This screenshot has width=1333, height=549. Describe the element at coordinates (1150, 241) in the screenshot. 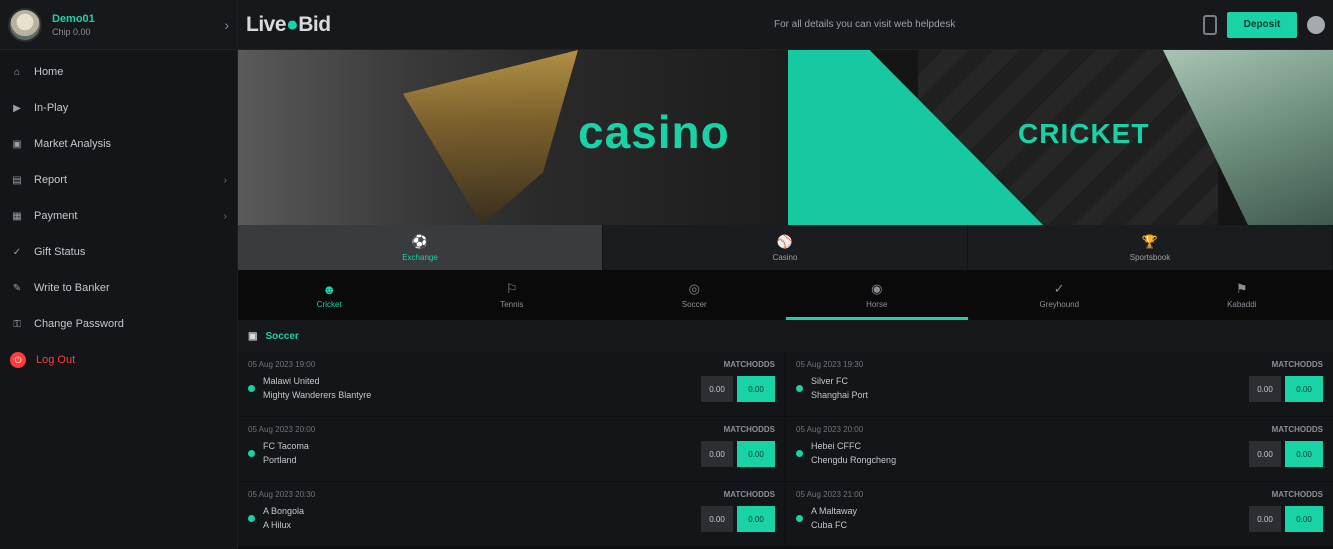

I see `trophy-icon: 🏆` at that location.